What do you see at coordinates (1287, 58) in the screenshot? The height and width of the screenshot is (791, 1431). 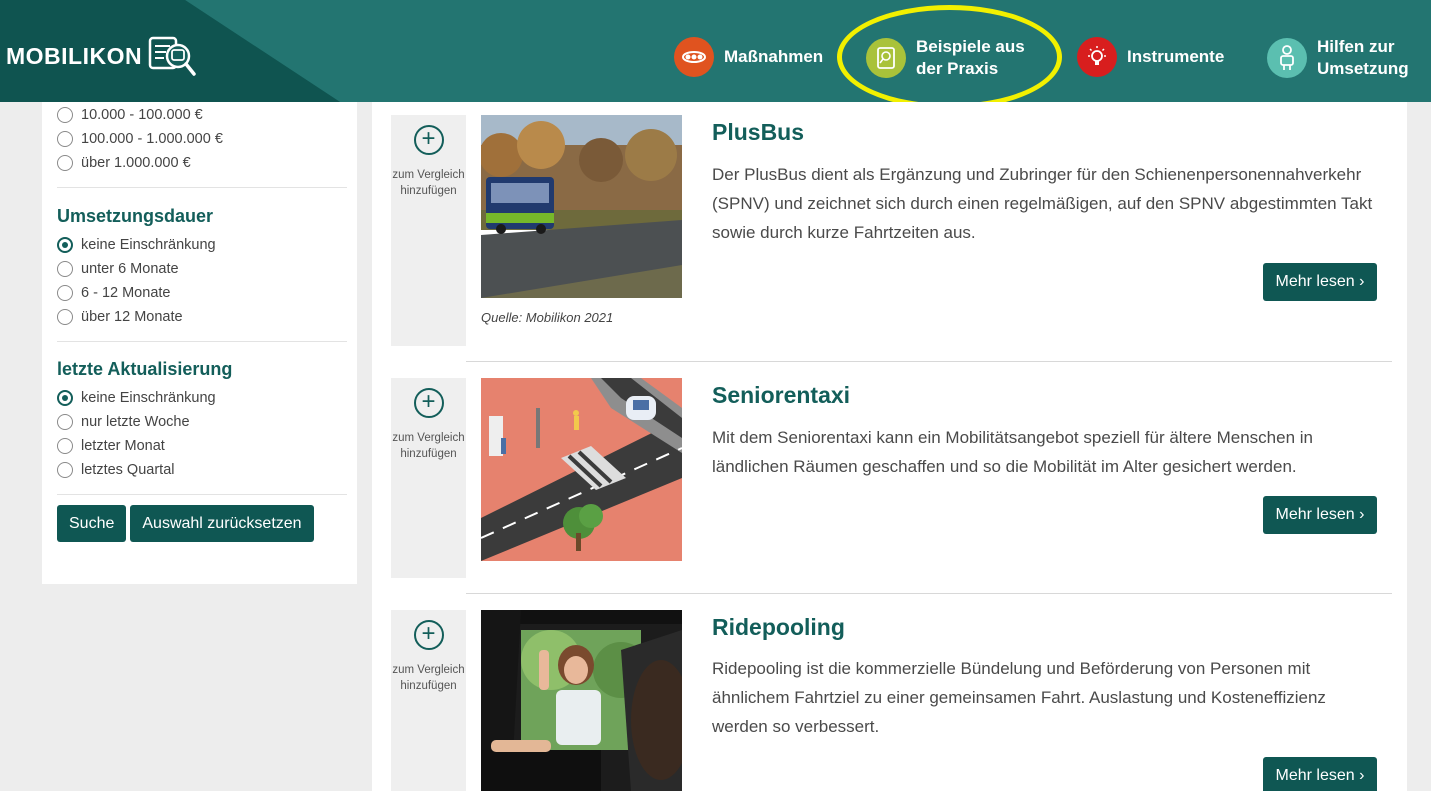 I see `person-icon` at bounding box center [1287, 58].